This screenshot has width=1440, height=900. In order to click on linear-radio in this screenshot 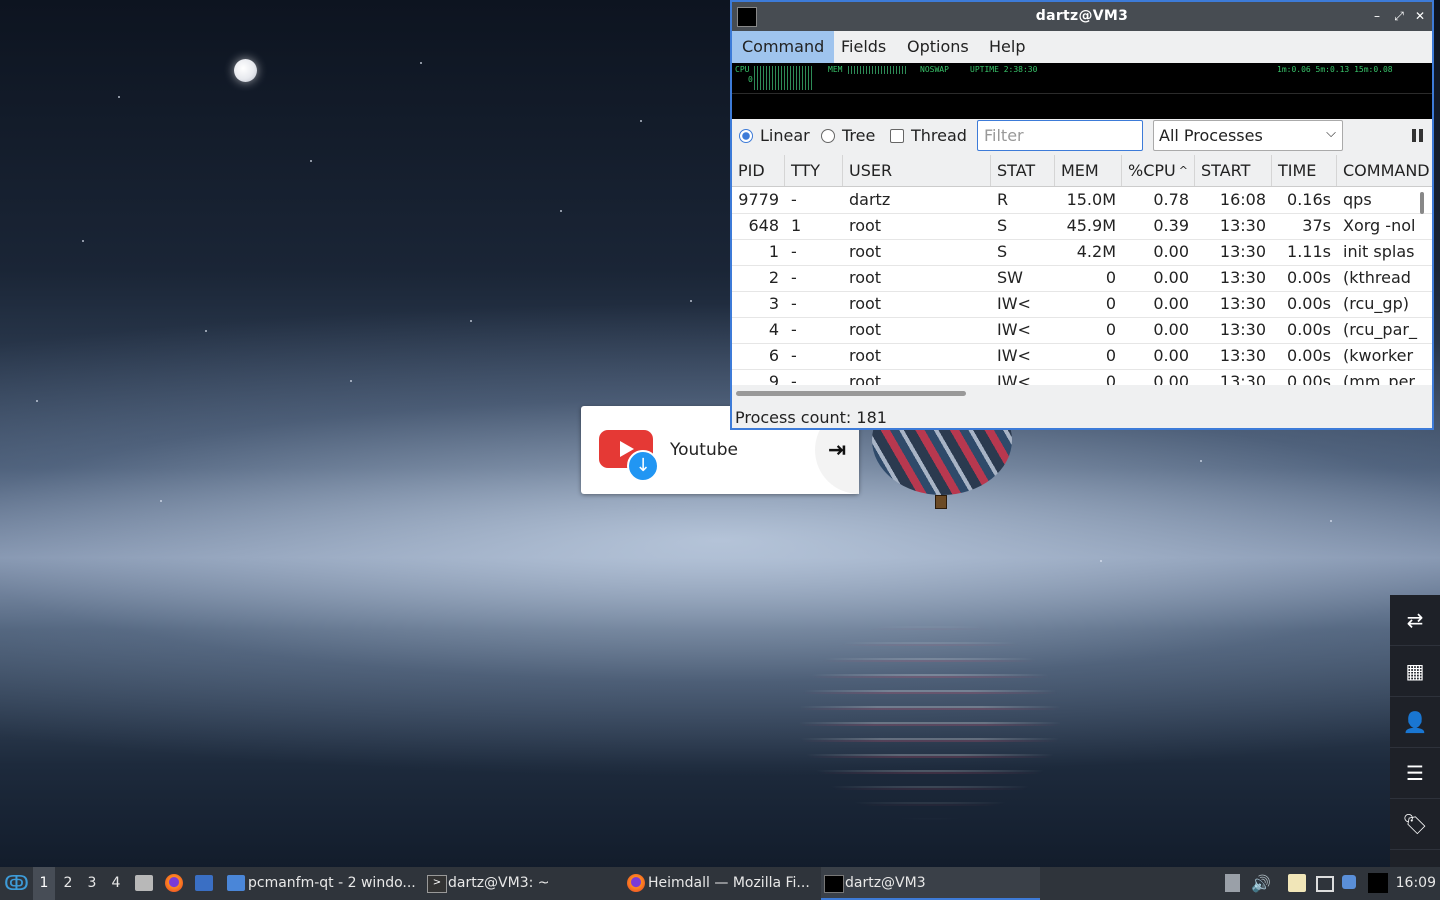, I will do `click(746, 136)`.